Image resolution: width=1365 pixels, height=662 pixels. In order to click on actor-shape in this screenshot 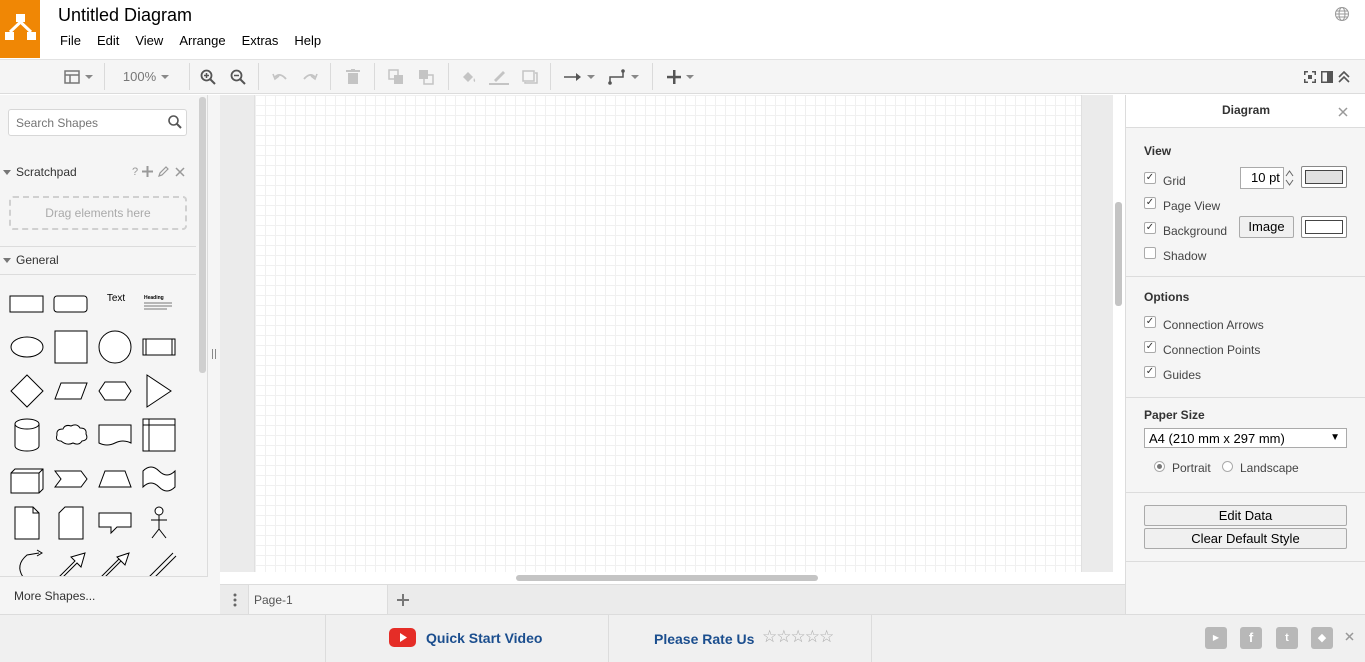, I will do `click(159, 523)`.